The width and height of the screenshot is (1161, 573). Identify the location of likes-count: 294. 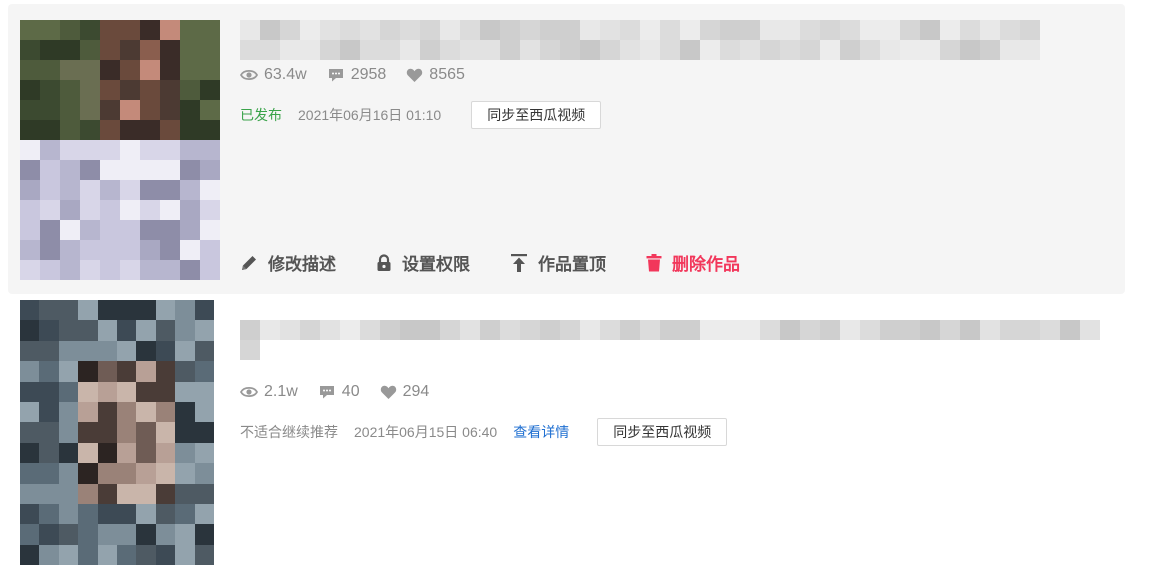
(416, 391).